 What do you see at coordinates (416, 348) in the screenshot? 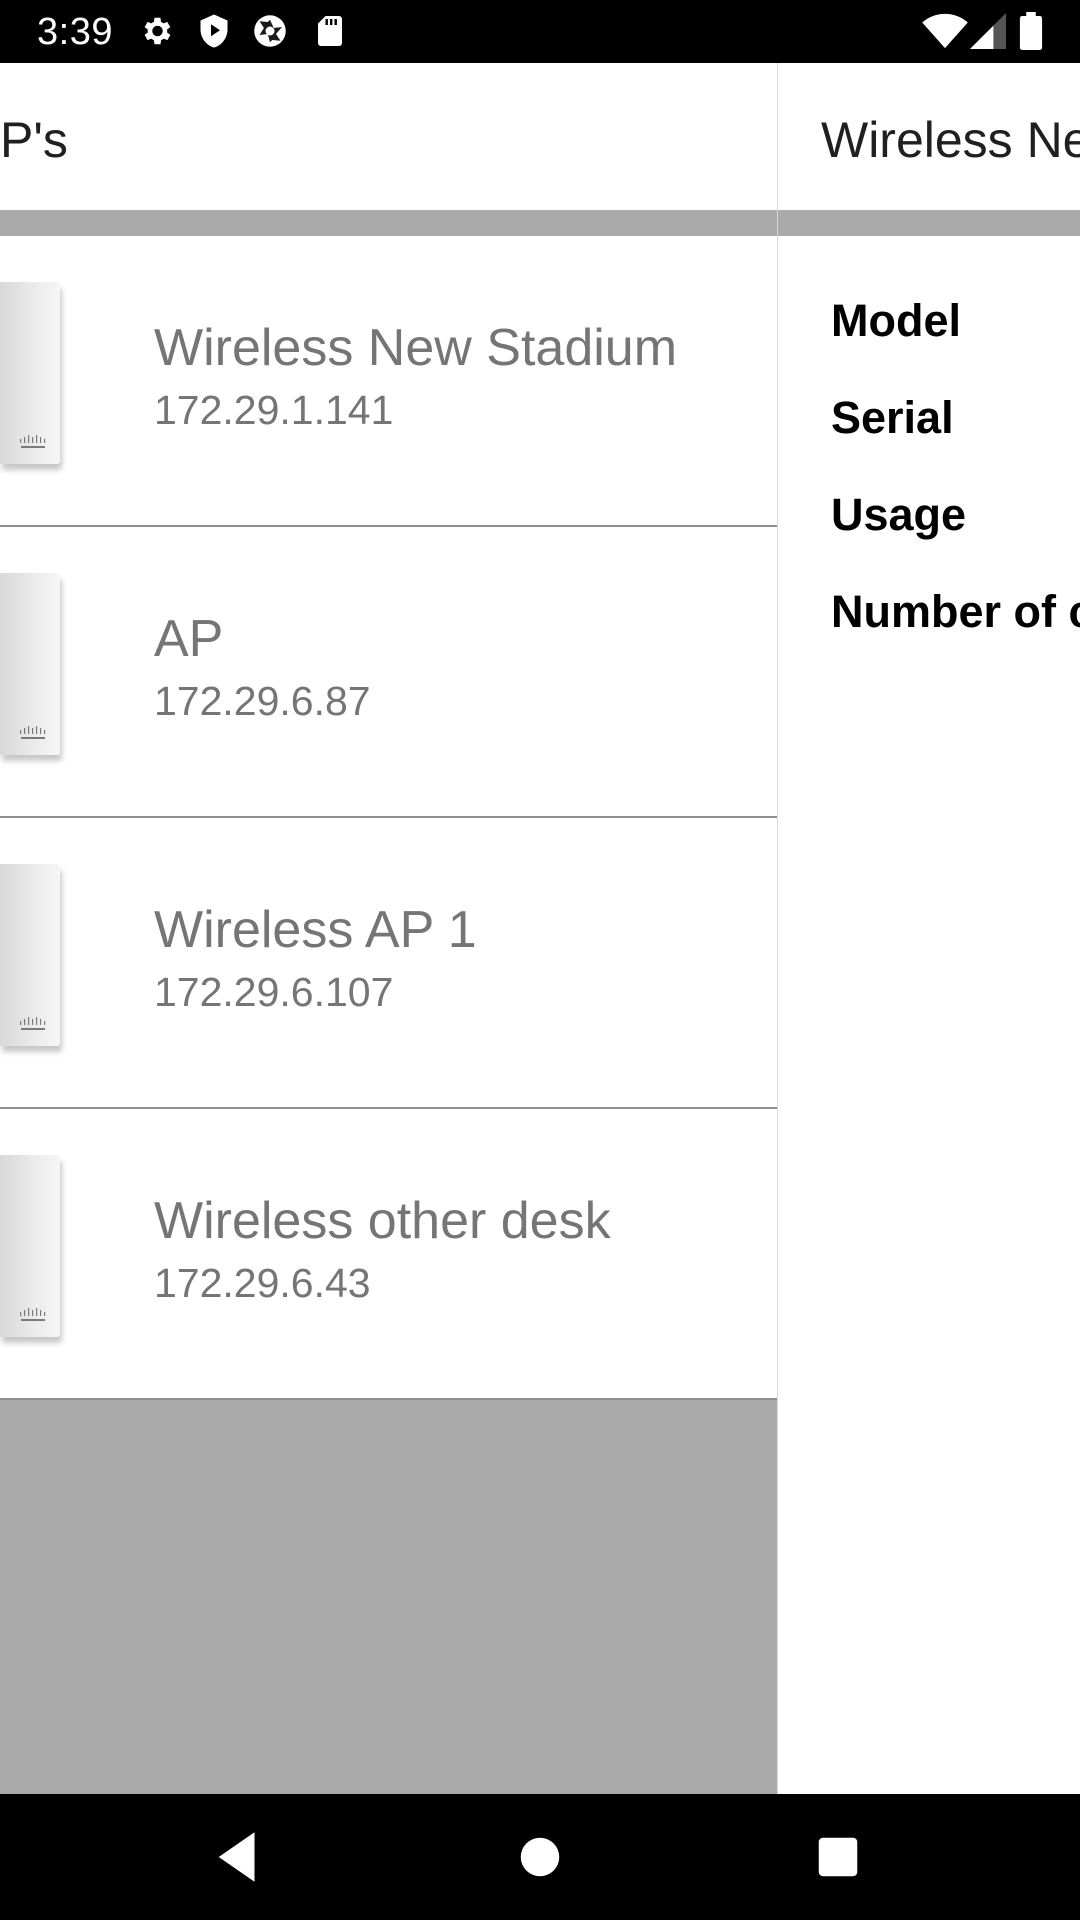
I see `ap-name: Wireless New Stadium` at bounding box center [416, 348].